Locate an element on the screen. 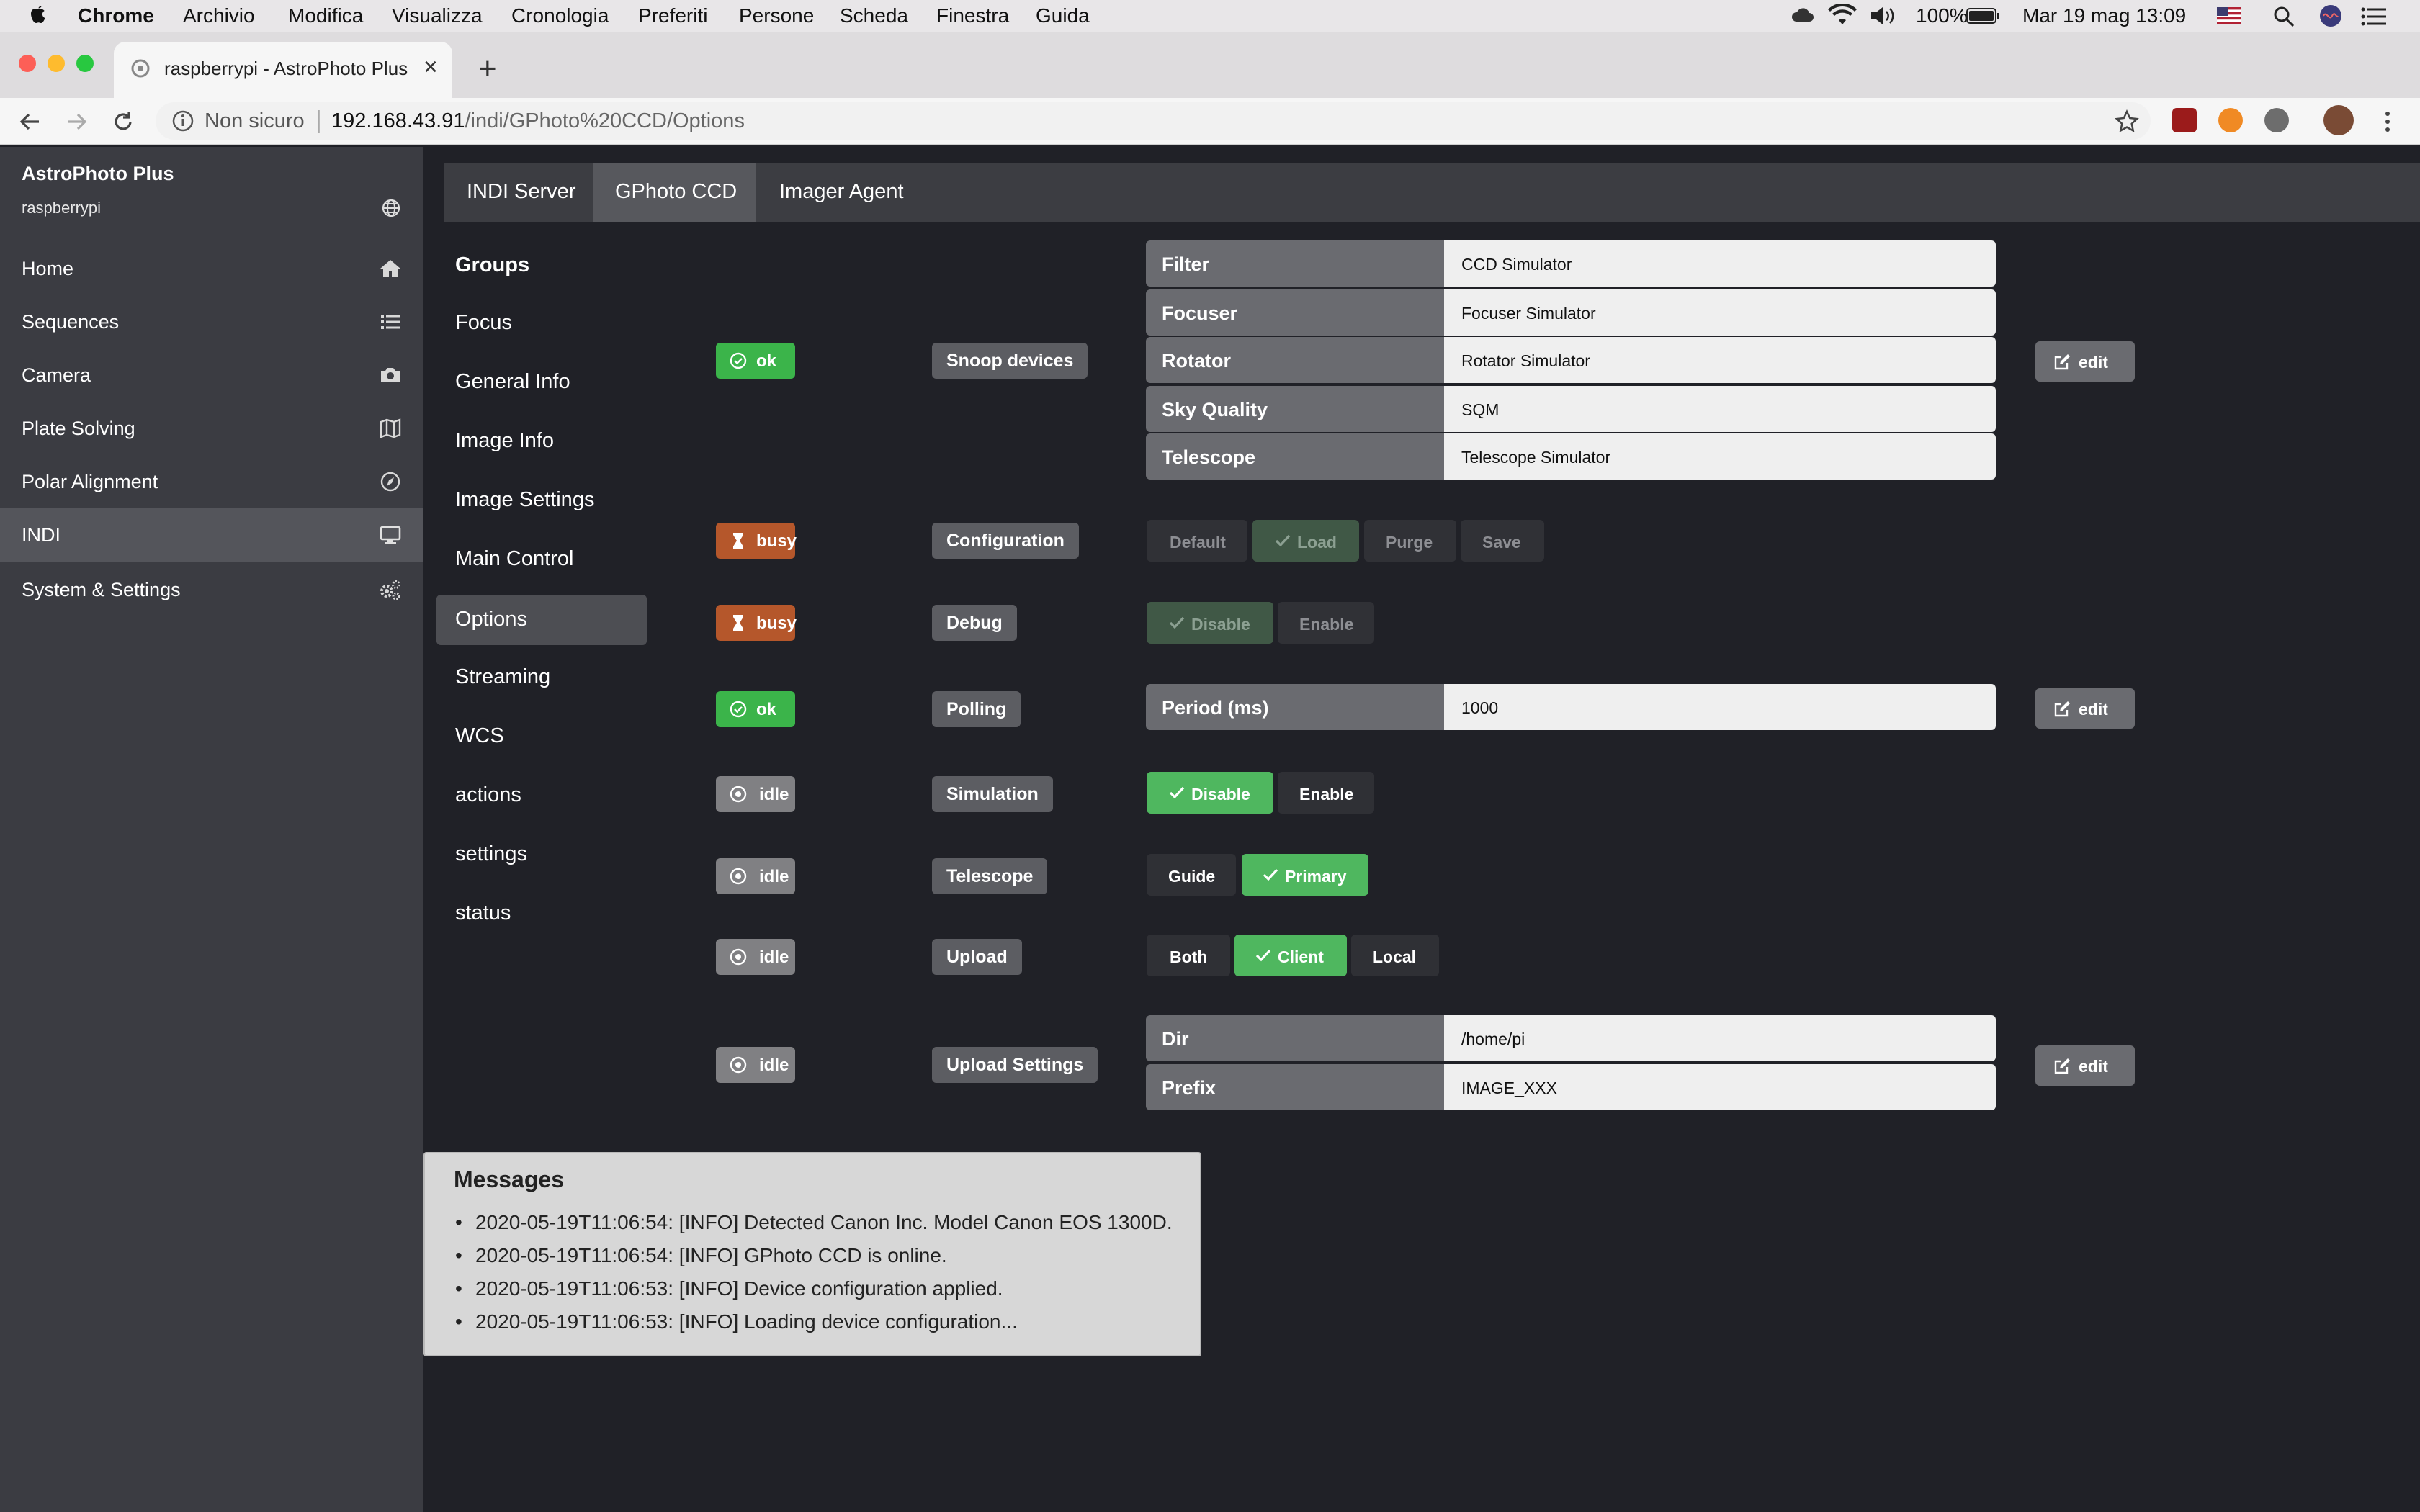 The width and height of the screenshot is (2420, 1512). apple-icon is located at coordinates (38, 15).